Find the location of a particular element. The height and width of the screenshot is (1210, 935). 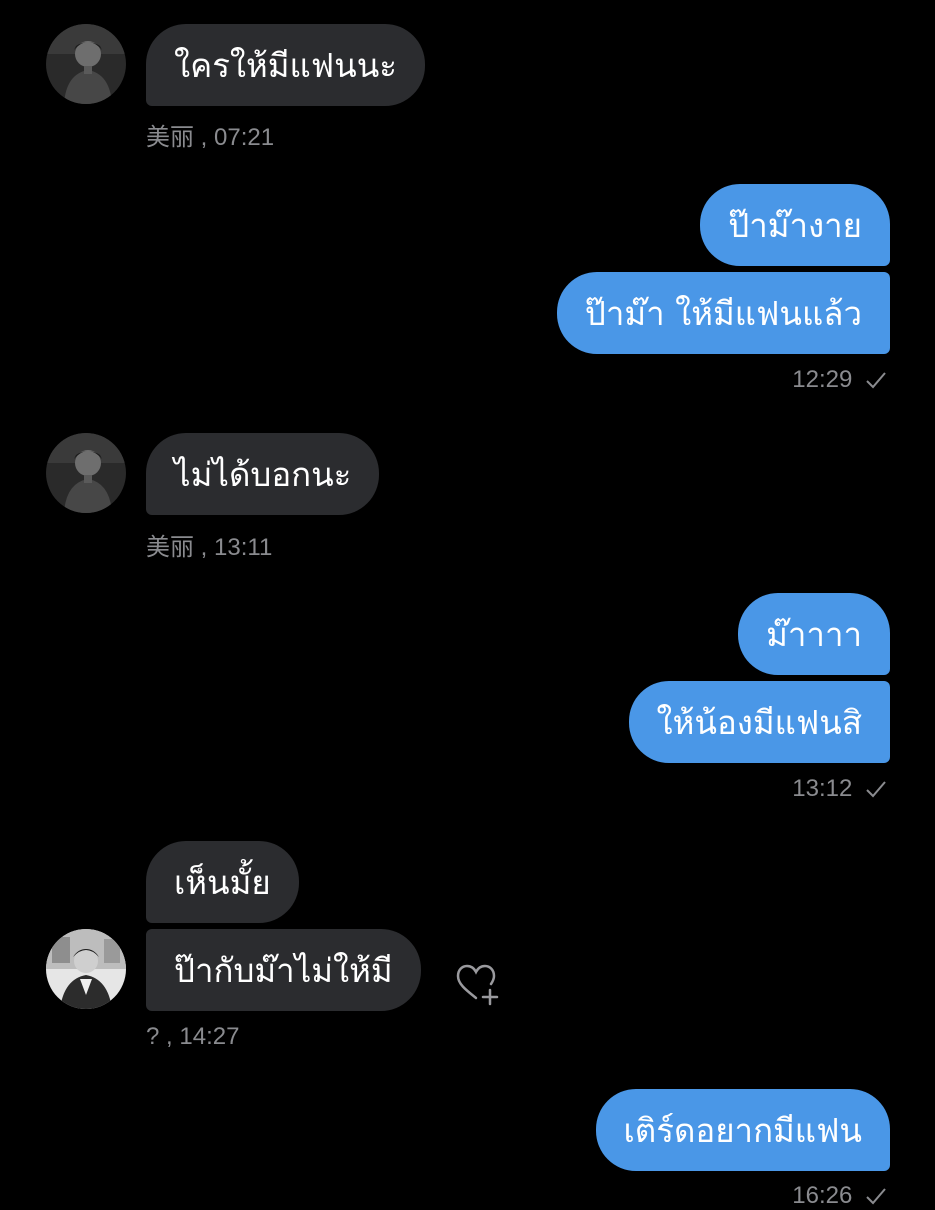

heart-plus-icon is located at coordinates (477, 985).